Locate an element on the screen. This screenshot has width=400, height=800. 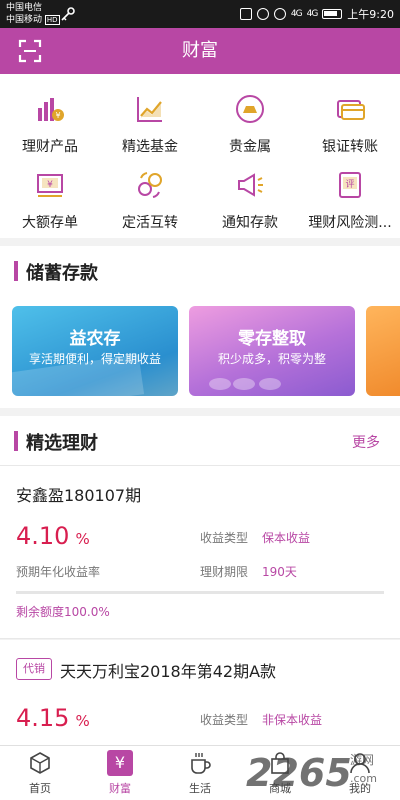
quick-item-notice-deposit: 通知存款 is located at coordinates (250, 197).